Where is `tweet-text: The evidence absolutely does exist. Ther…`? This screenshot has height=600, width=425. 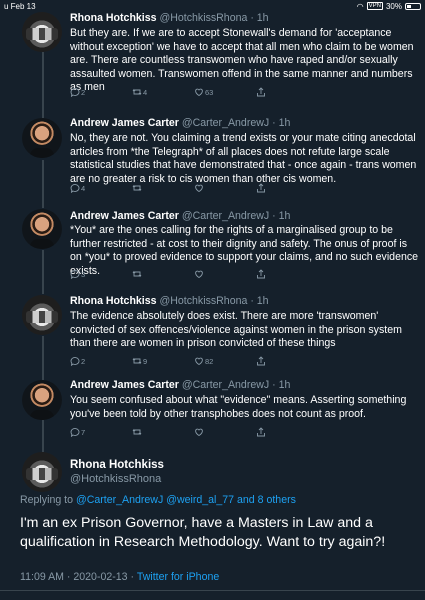 tweet-text: The evidence absolutely does exist. Ther… is located at coordinates (236, 330).